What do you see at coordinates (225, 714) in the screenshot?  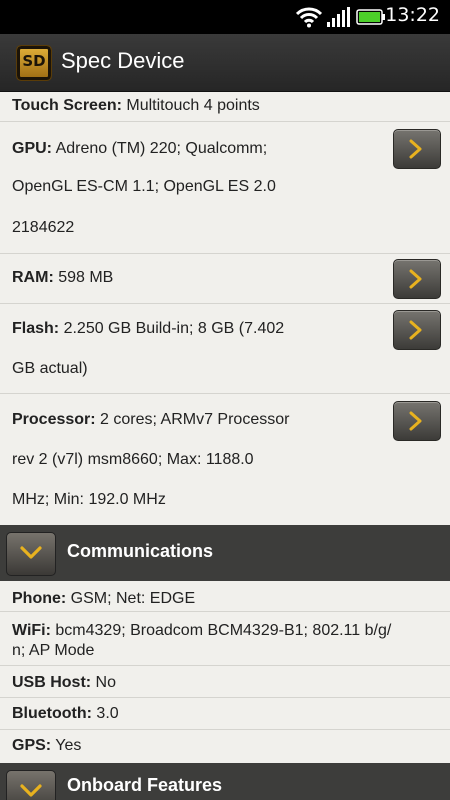 I see `list-item-bluetooth: Bluetooth: 3.0` at bounding box center [225, 714].